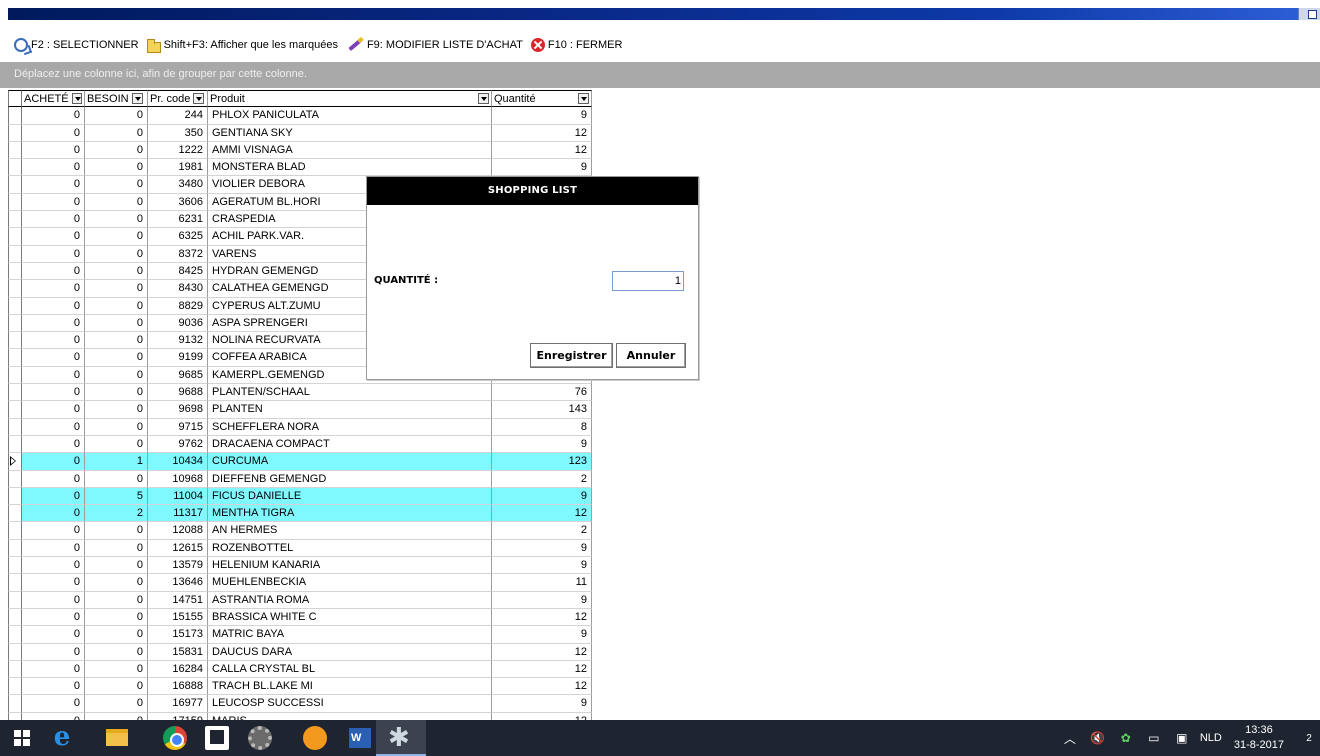 Image resolution: width=1320 pixels, height=756 pixels. What do you see at coordinates (116, 99) in the screenshot?
I see `column-header-besoin: BESOIN` at bounding box center [116, 99].